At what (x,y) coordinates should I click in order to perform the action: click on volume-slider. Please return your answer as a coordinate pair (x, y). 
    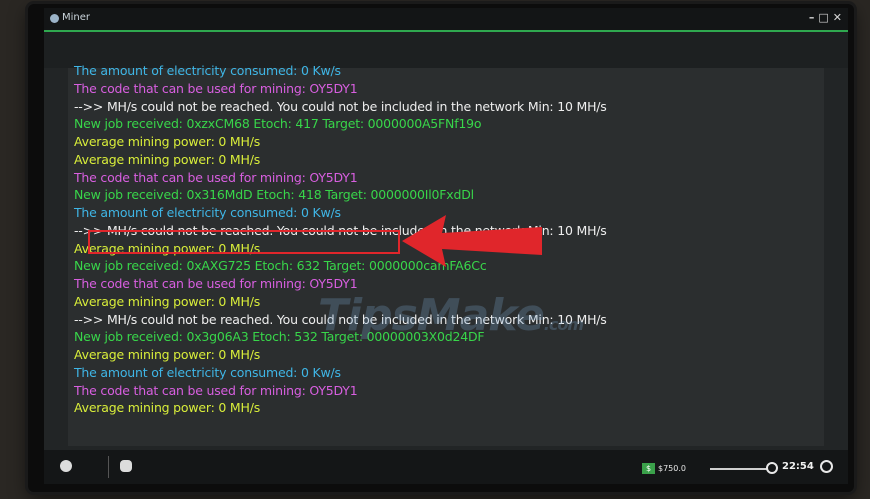
    Looking at the image, I should click on (739, 469).